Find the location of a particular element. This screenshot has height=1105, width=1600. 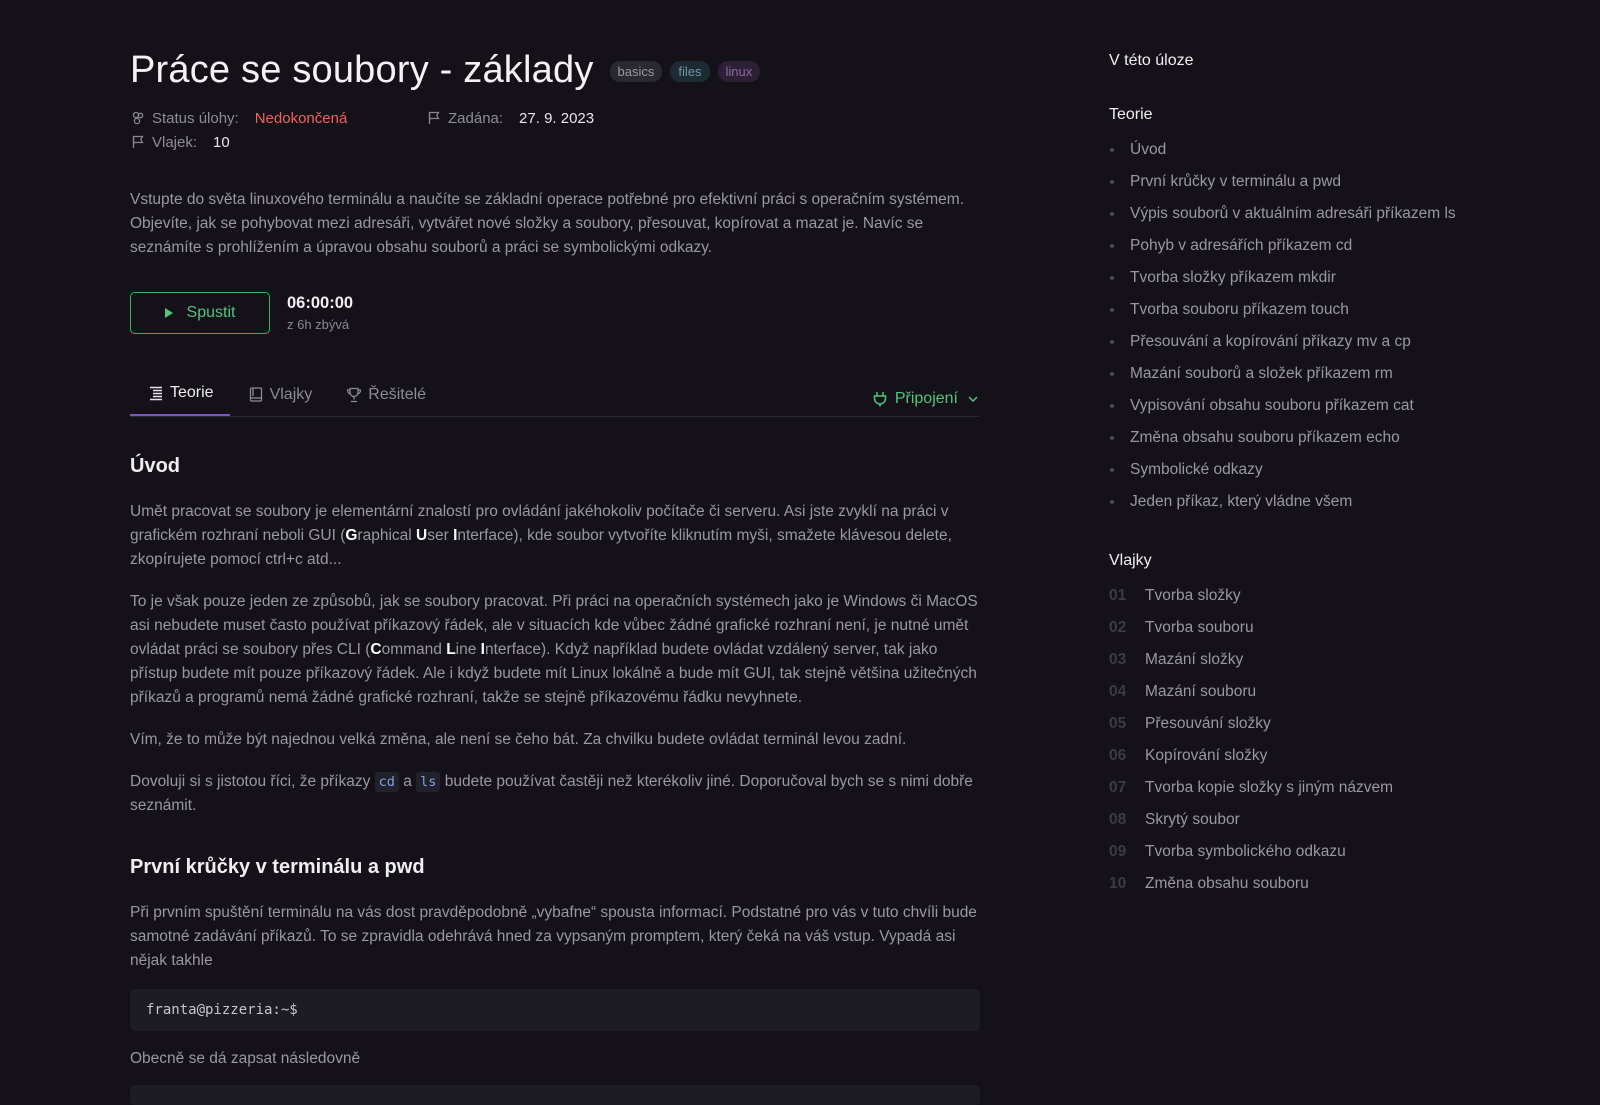

flag-number: 07 is located at coordinates (1118, 787).